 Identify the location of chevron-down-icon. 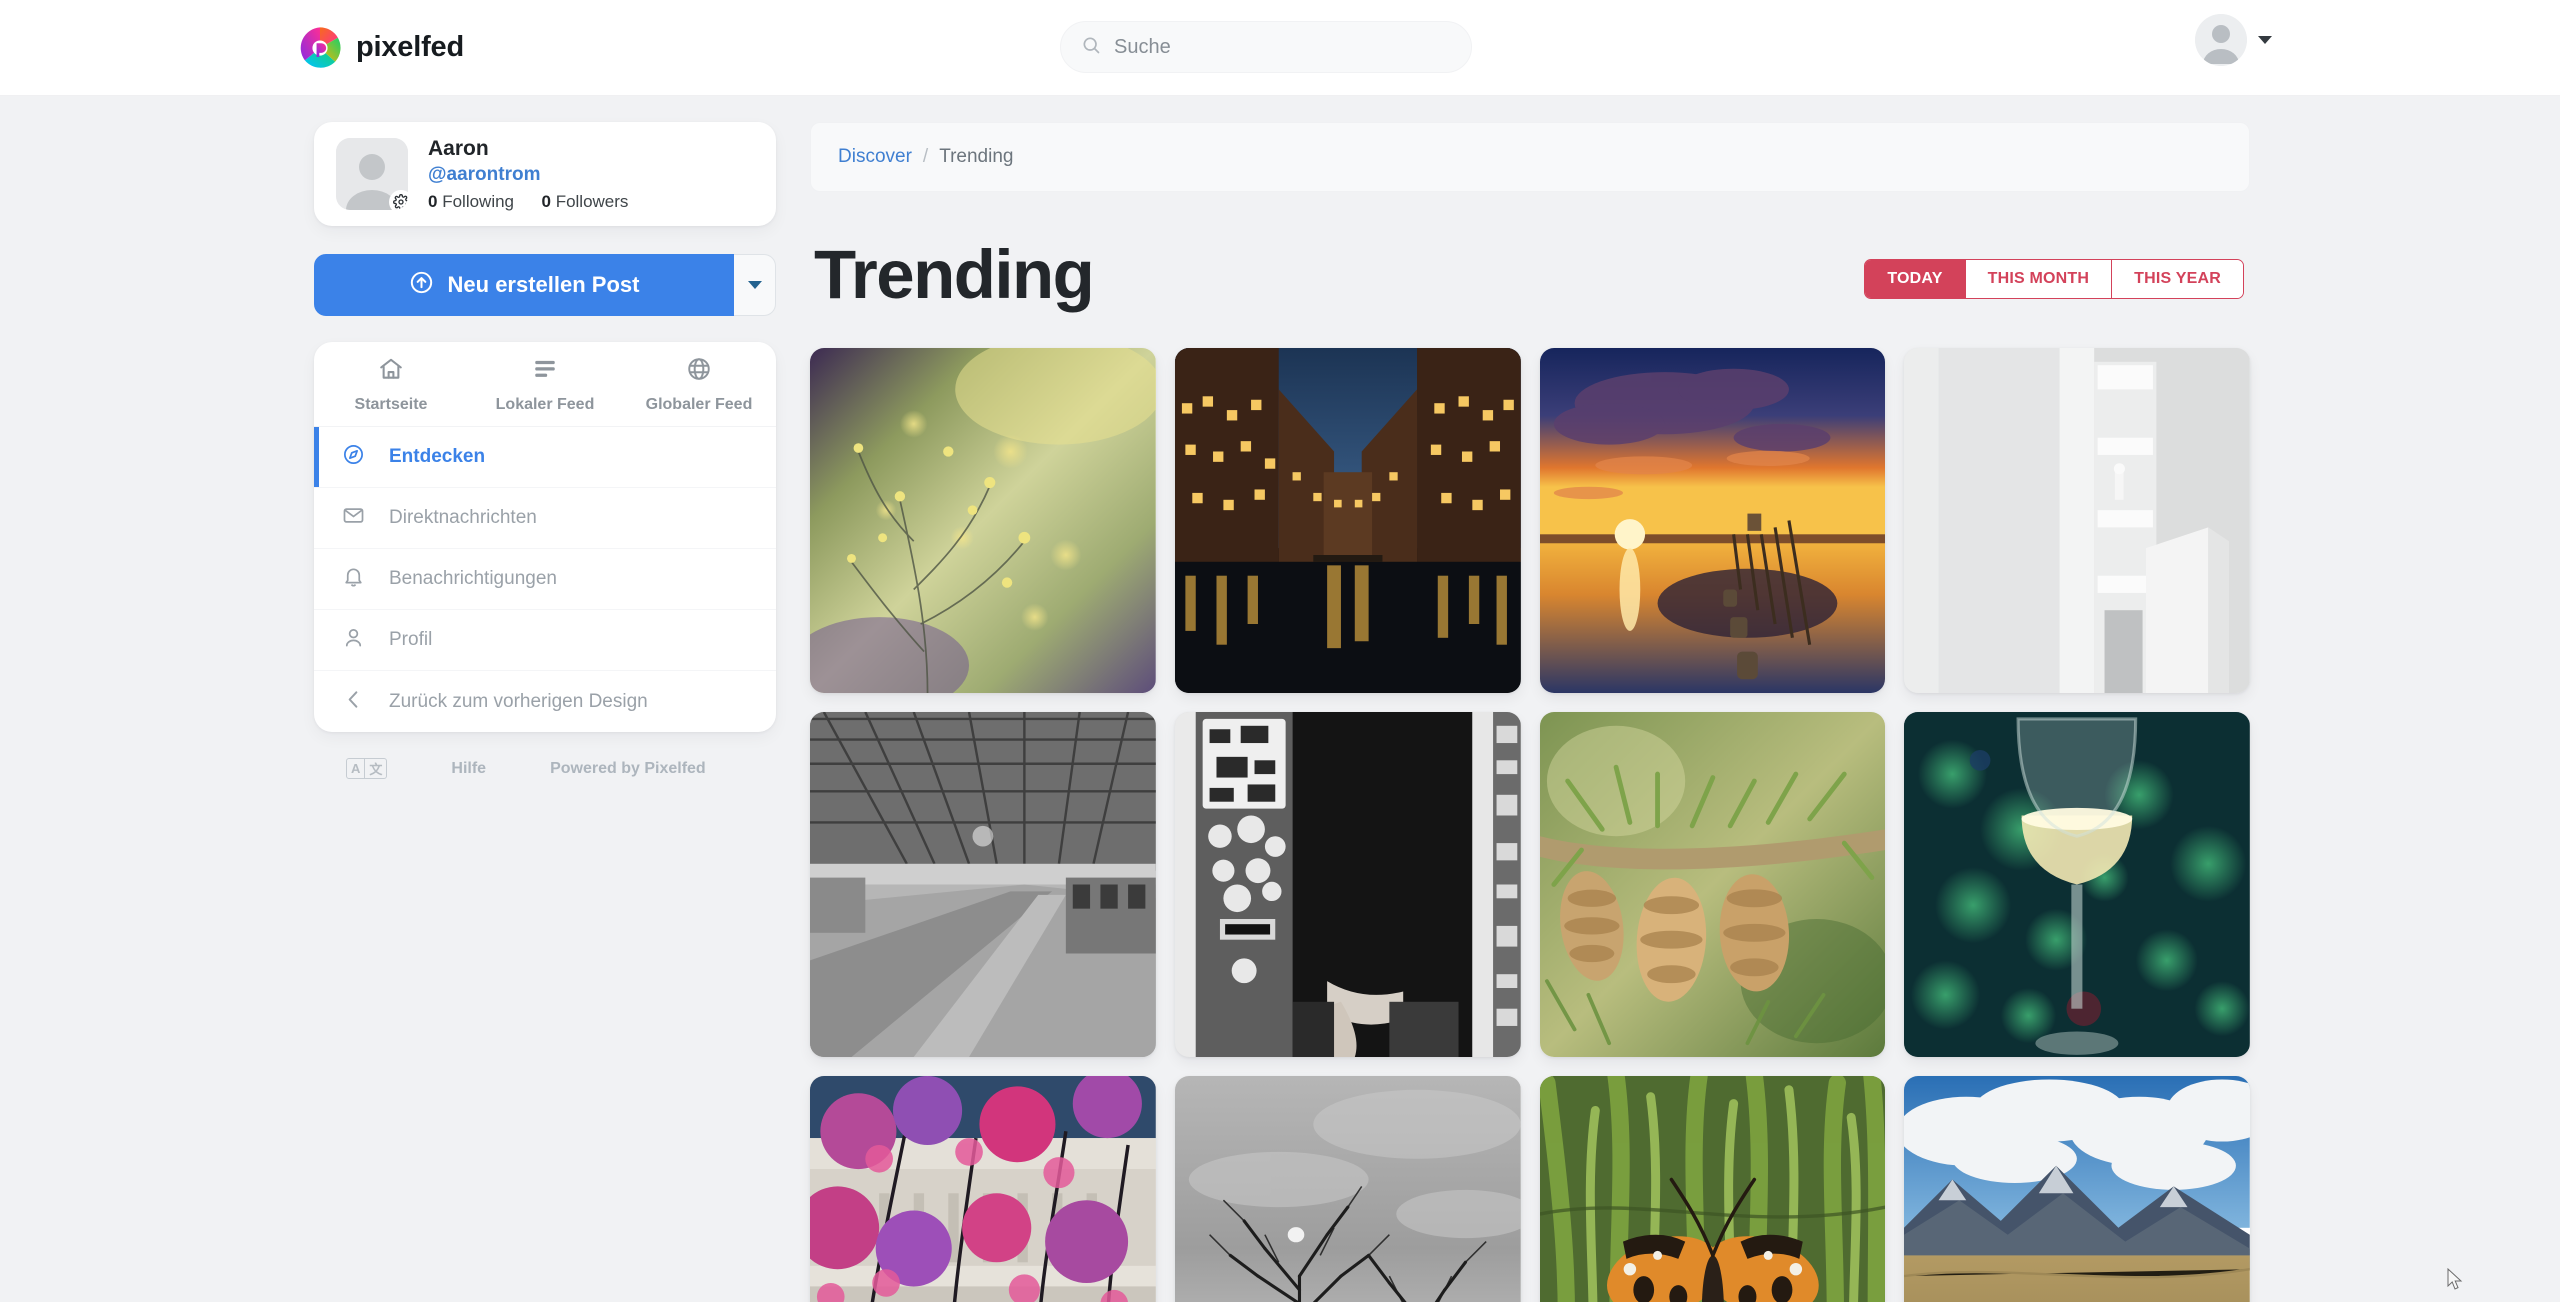
(2265, 40).